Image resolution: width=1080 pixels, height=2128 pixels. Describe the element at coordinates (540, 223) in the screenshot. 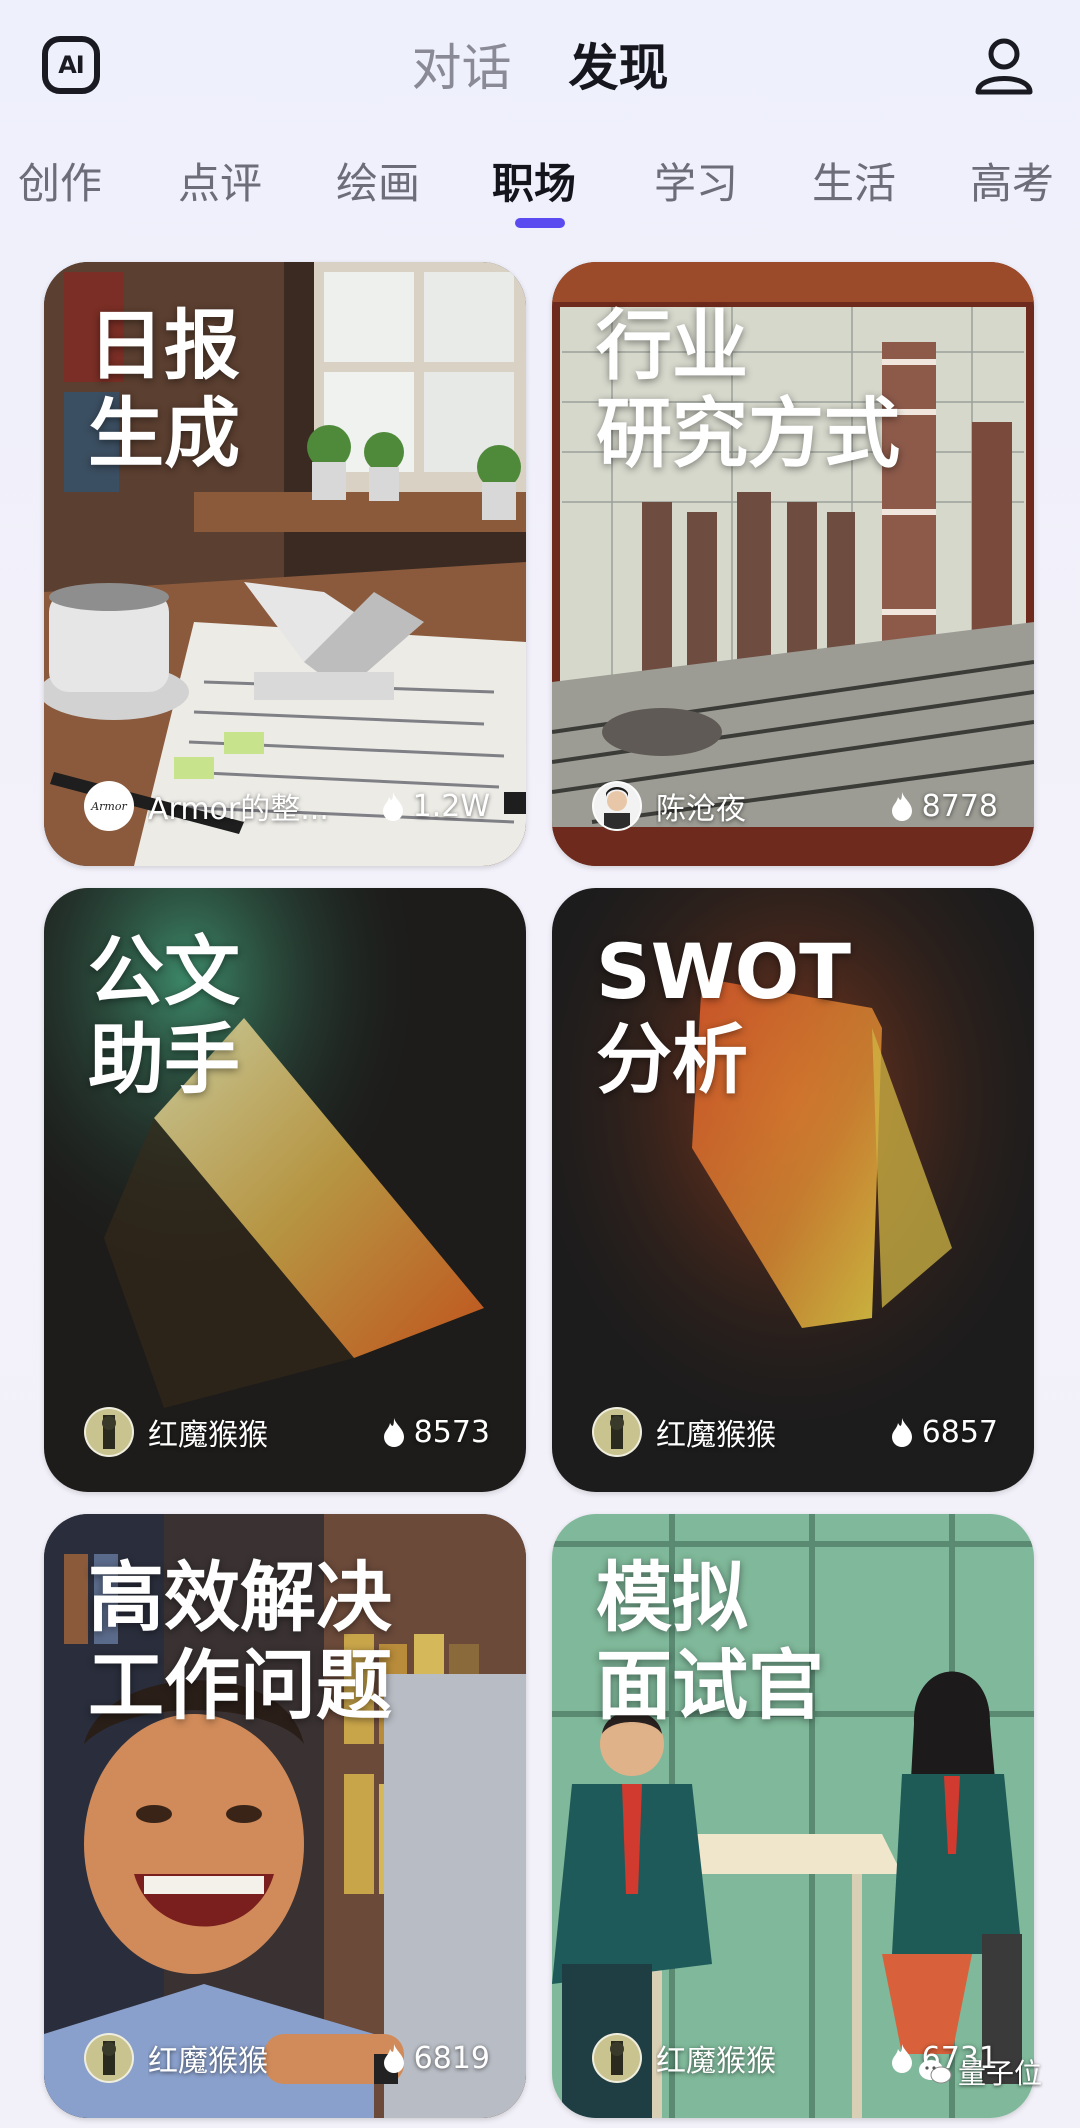

I see `active-category-indicator` at that location.